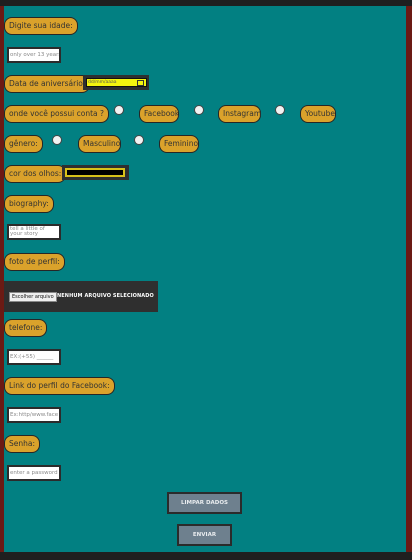 This screenshot has height=560, width=412. What do you see at coordinates (318, 114) in the screenshot?
I see `youtube-option-label: Youtube` at bounding box center [318, 114].